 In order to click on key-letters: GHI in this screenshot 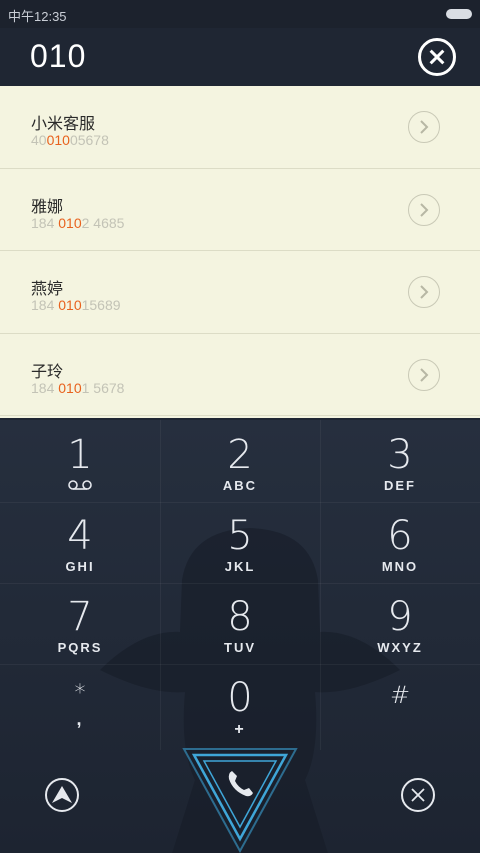, I will do `click(80, 566)`.